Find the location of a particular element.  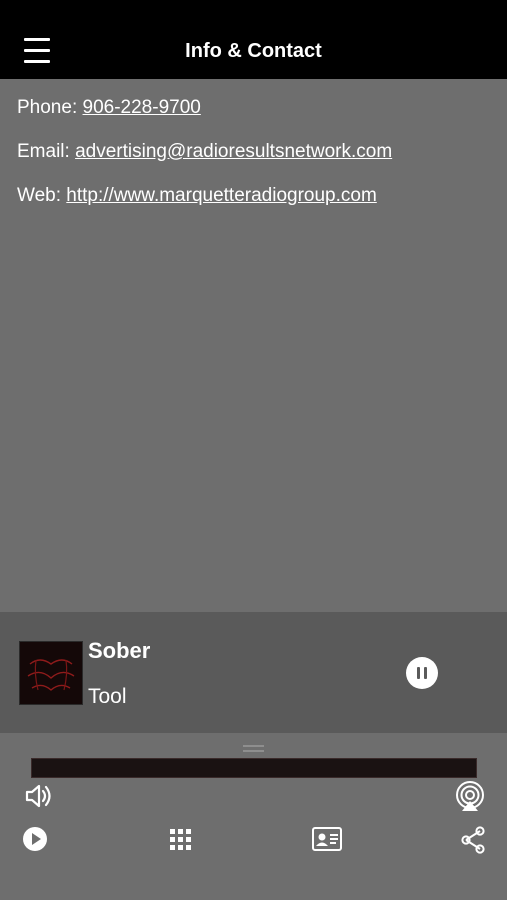

web-link: http://www.marquetteradiogroup.com is located at coordinates (221, 195).